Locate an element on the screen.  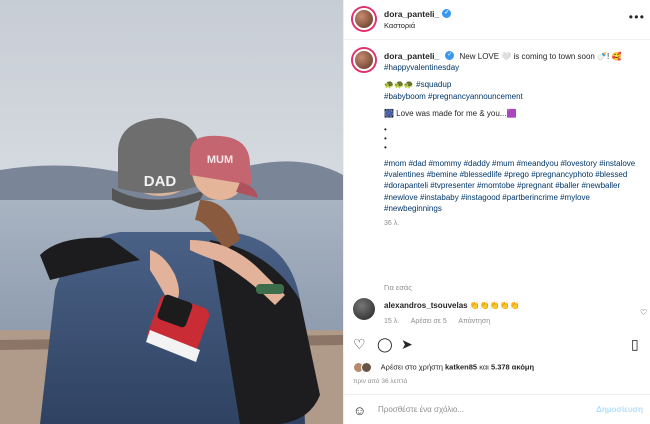
caption-verified-icon: ✓ is located at coordinates (450, 55).